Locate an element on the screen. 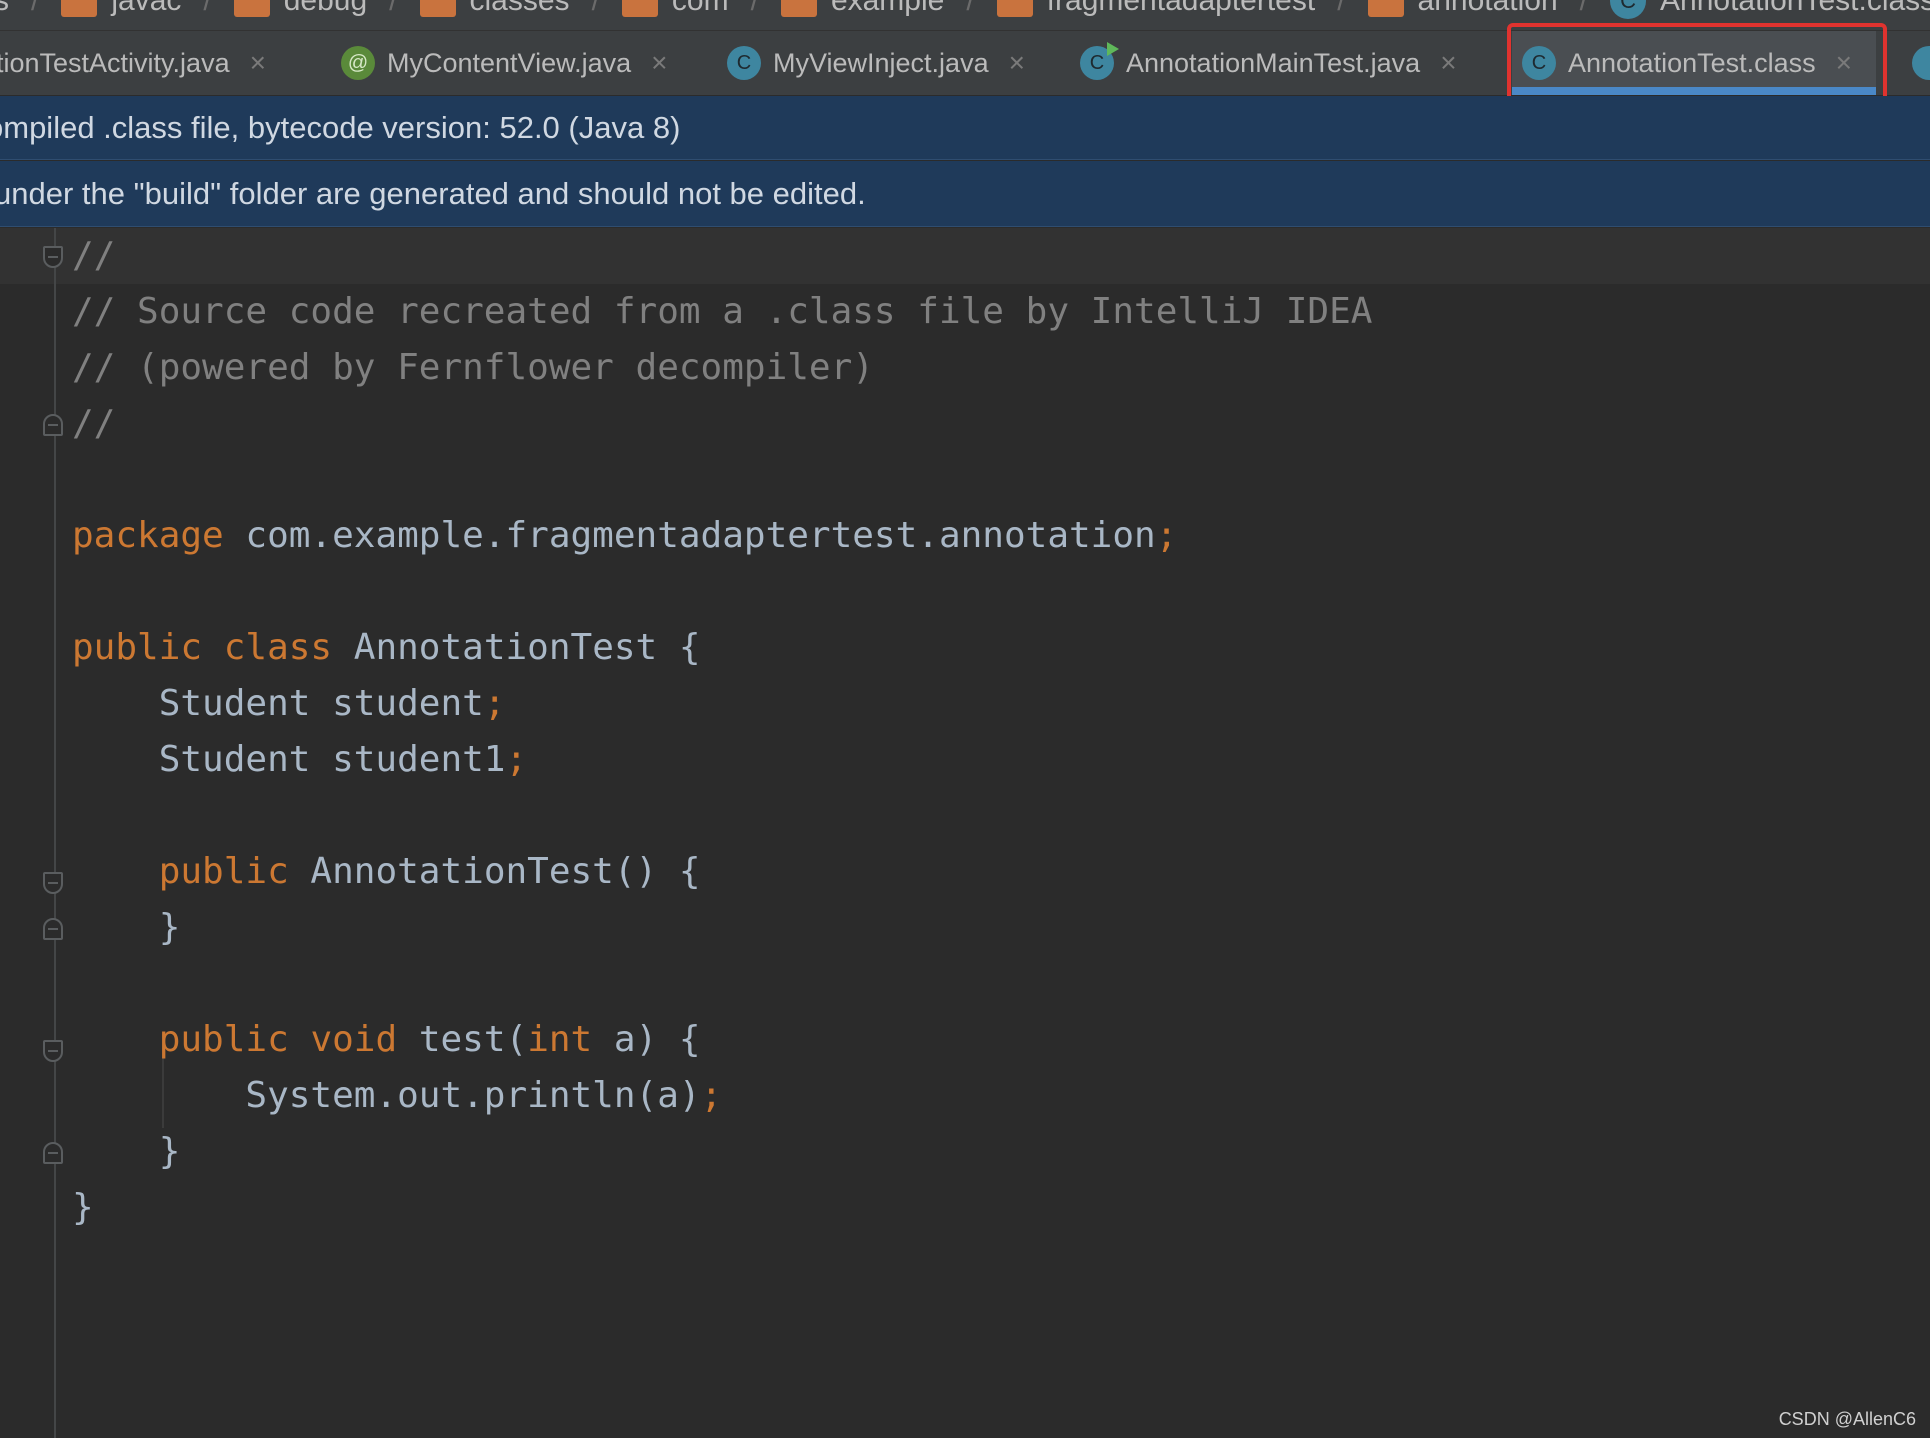 The height and width of the screenshot is (1438, 1930). class-icon is located at coordinates (1921, 63).